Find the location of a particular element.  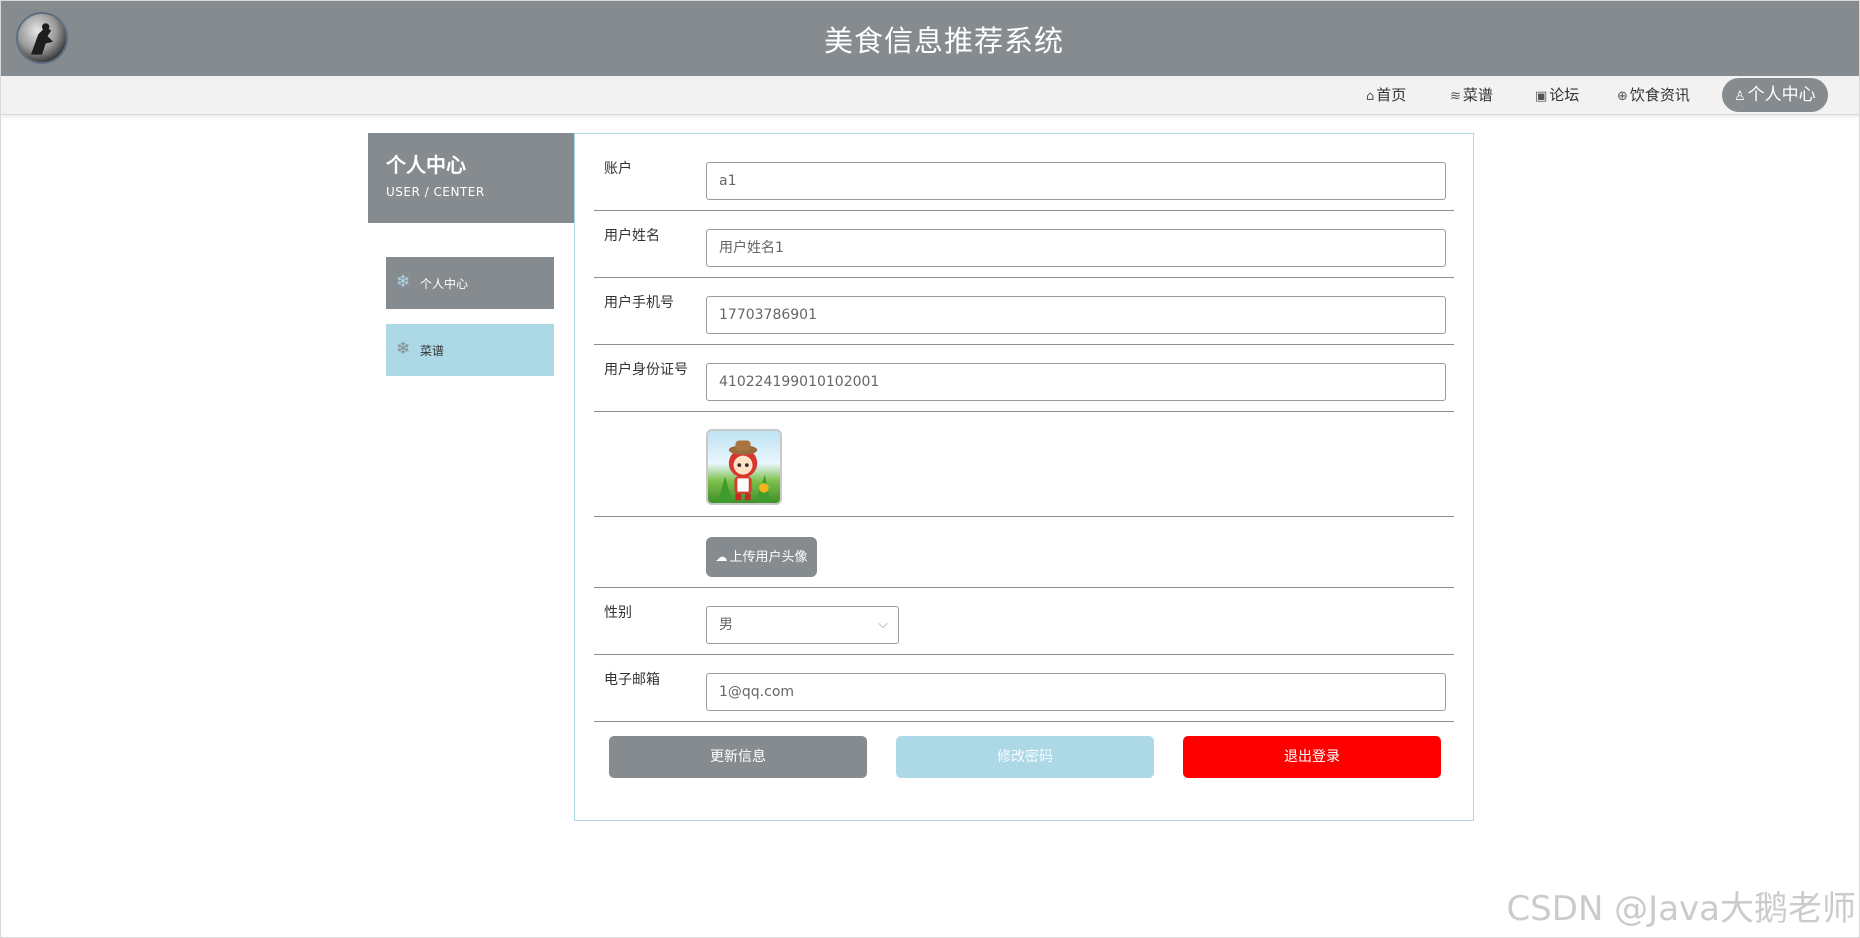

home-icon: ⌂ is located at coordinates (1370, 96).